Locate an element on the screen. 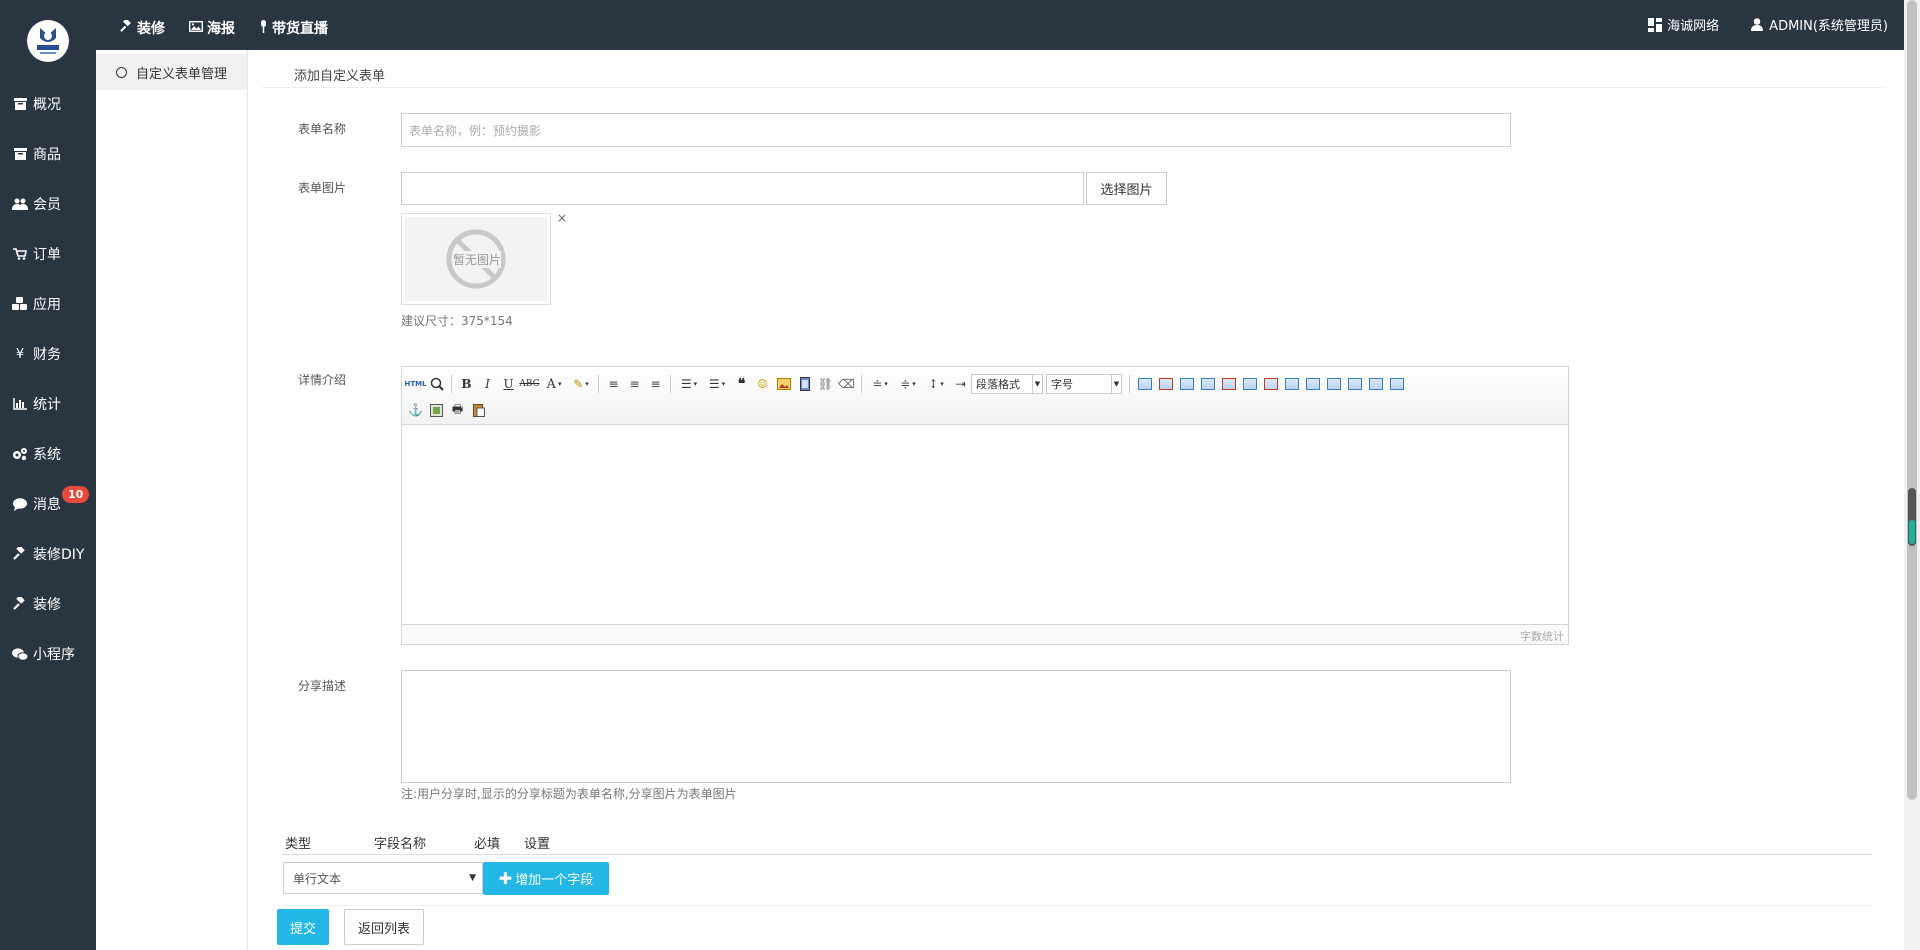 This screenshot has width=1920, height=950. sidebar-item-finance: ¥ 财务 is located at coordinates (48, 354).